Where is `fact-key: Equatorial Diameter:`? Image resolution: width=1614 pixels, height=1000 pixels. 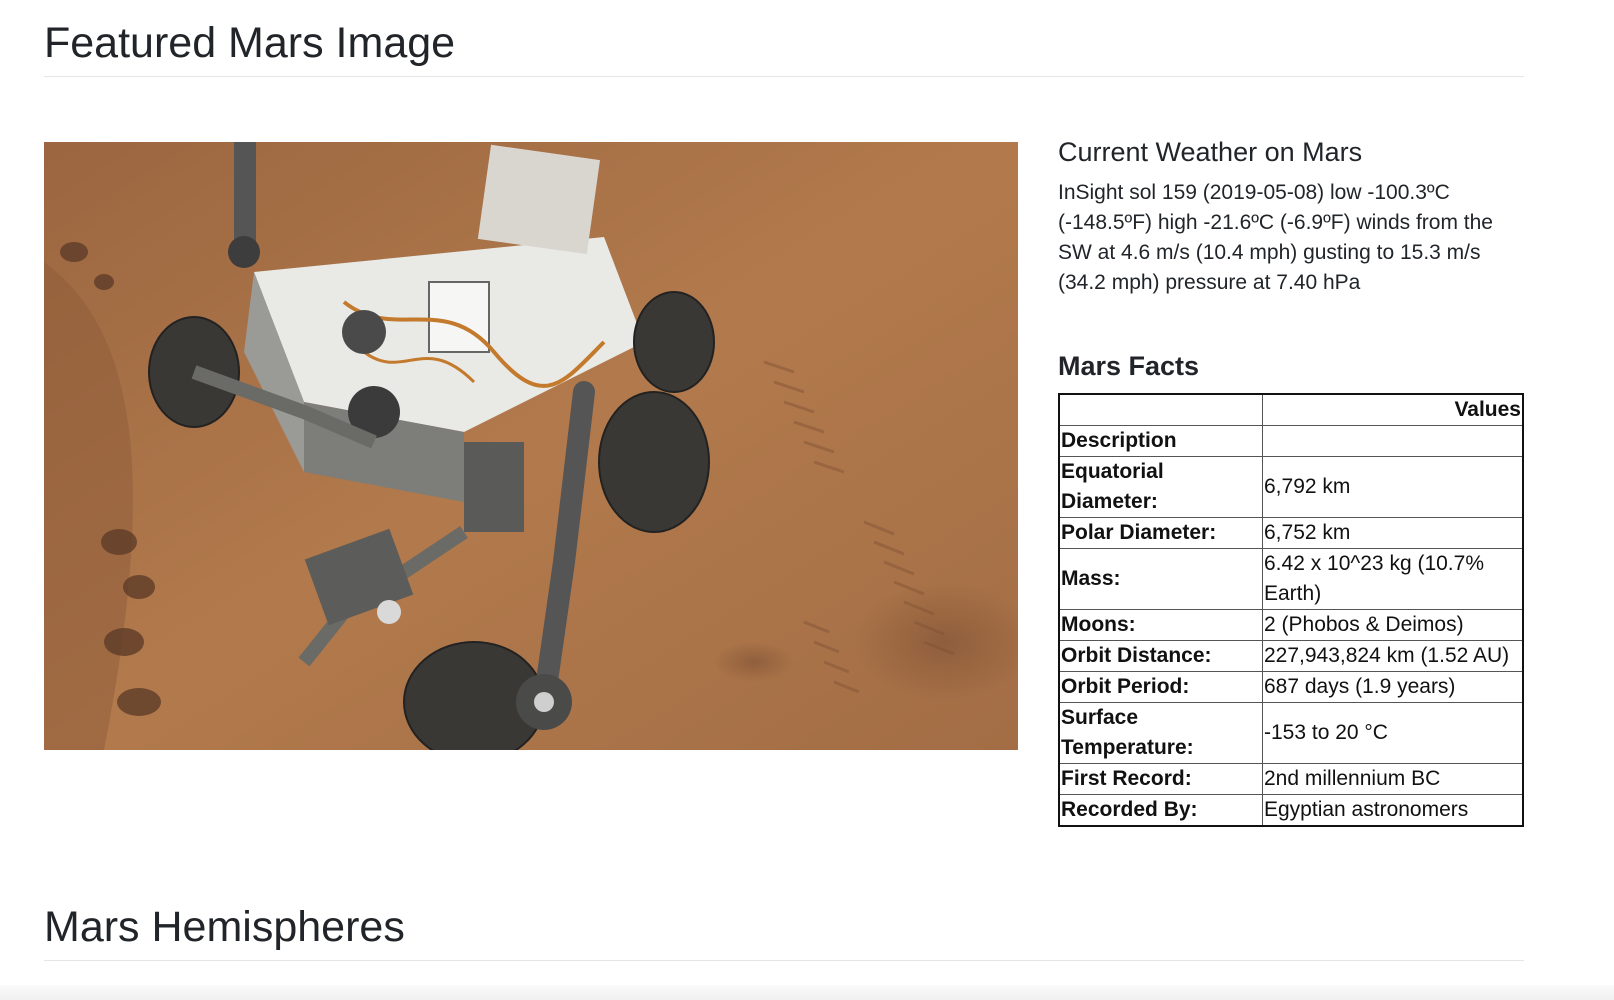 fact-key: Equatorial Diameter: is located at coordinates (1160, 486).